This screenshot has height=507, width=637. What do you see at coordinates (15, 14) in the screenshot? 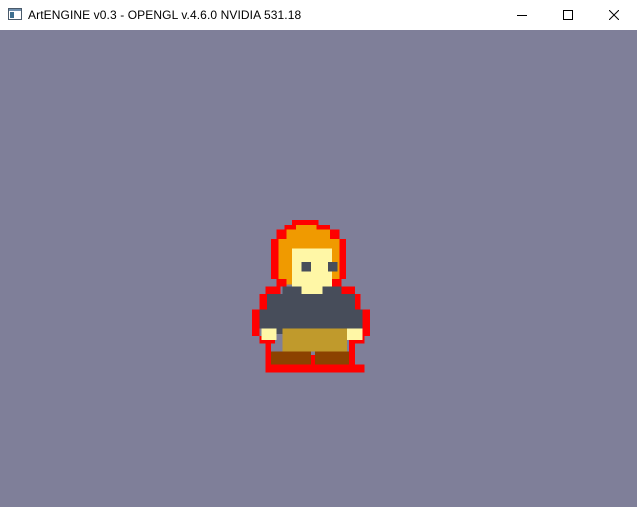
I see `app-window-icon` at bounding box center [15, 14].